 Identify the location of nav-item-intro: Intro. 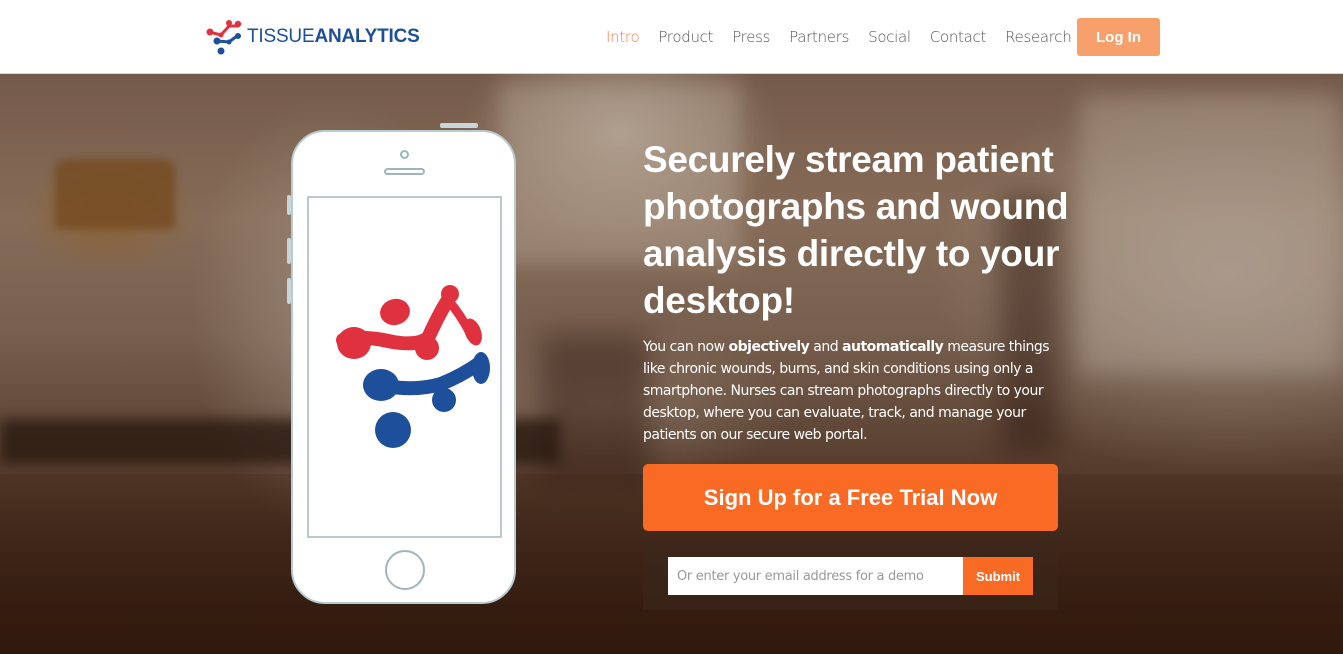
(623, 37).